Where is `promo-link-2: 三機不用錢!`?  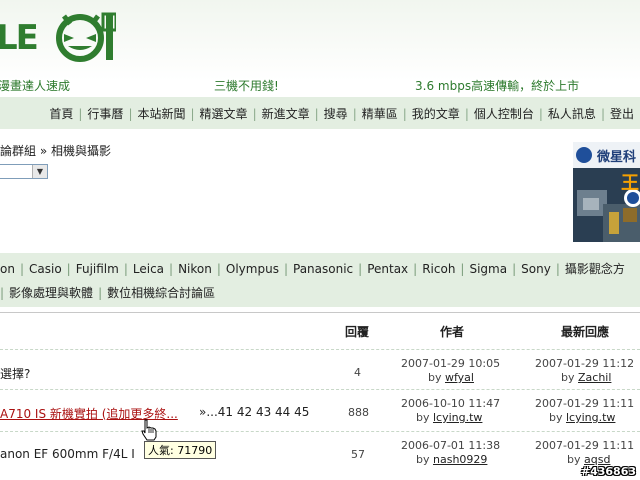 promo-link-2: 三機不用錢! is located at coordinates (246, 85).